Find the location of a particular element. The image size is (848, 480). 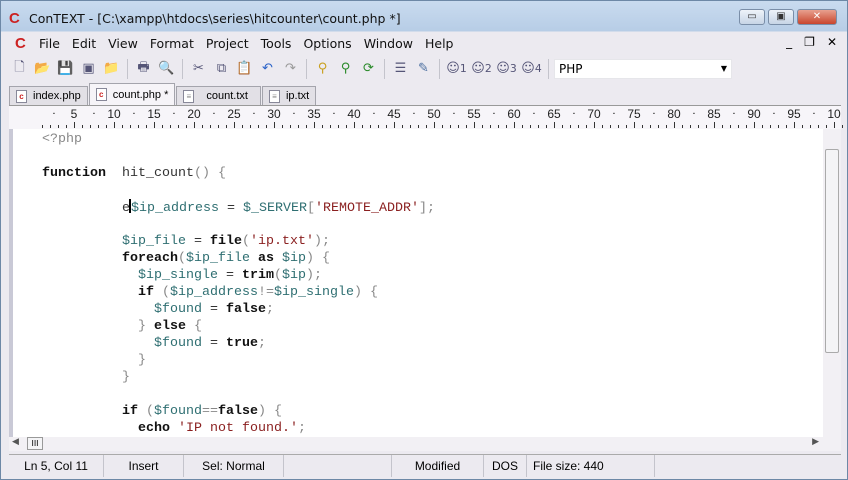

separator is located at coordinates (384, 68).